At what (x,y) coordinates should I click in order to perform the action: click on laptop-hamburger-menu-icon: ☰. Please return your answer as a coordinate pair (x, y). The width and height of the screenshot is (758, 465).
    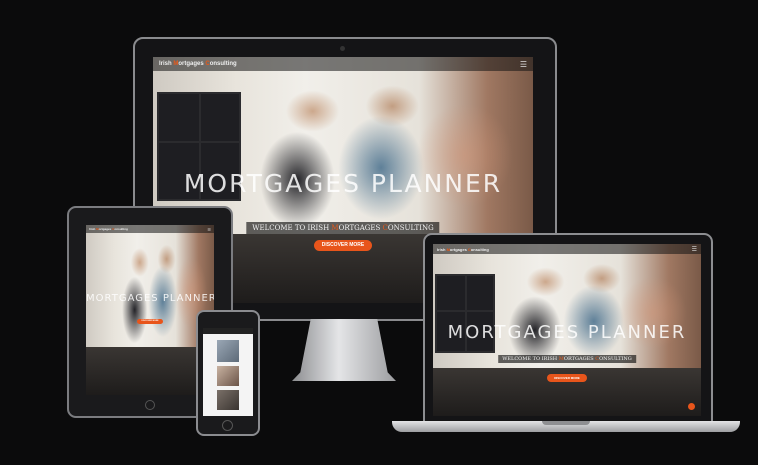
    Looking at the image, I should click on (694, 249).